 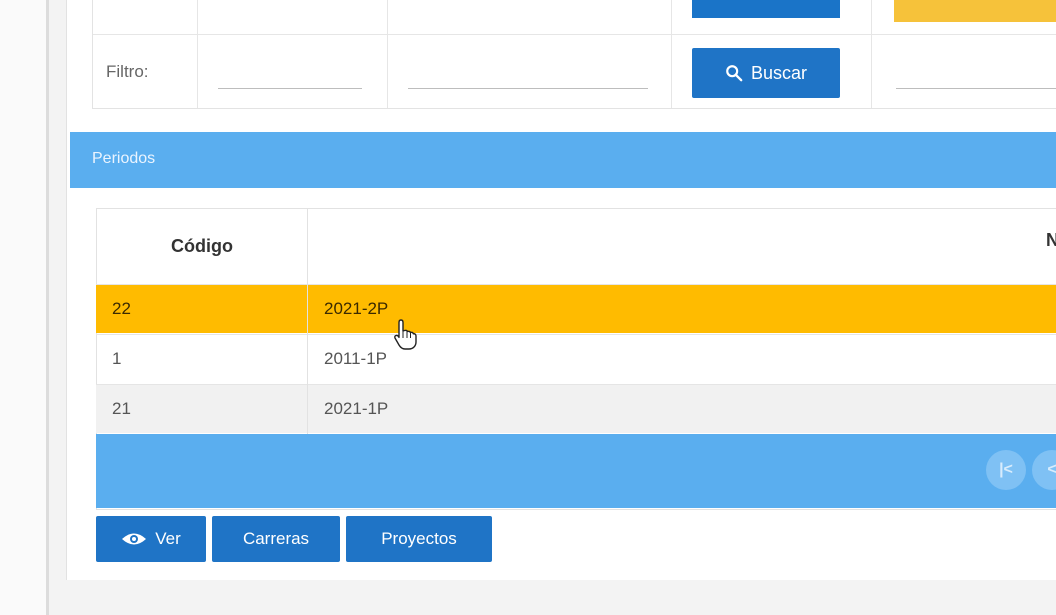 What do you see at coordinates (134, 539) in the screenshot?
I see `eye-icon` at bounding box center [134, 539].